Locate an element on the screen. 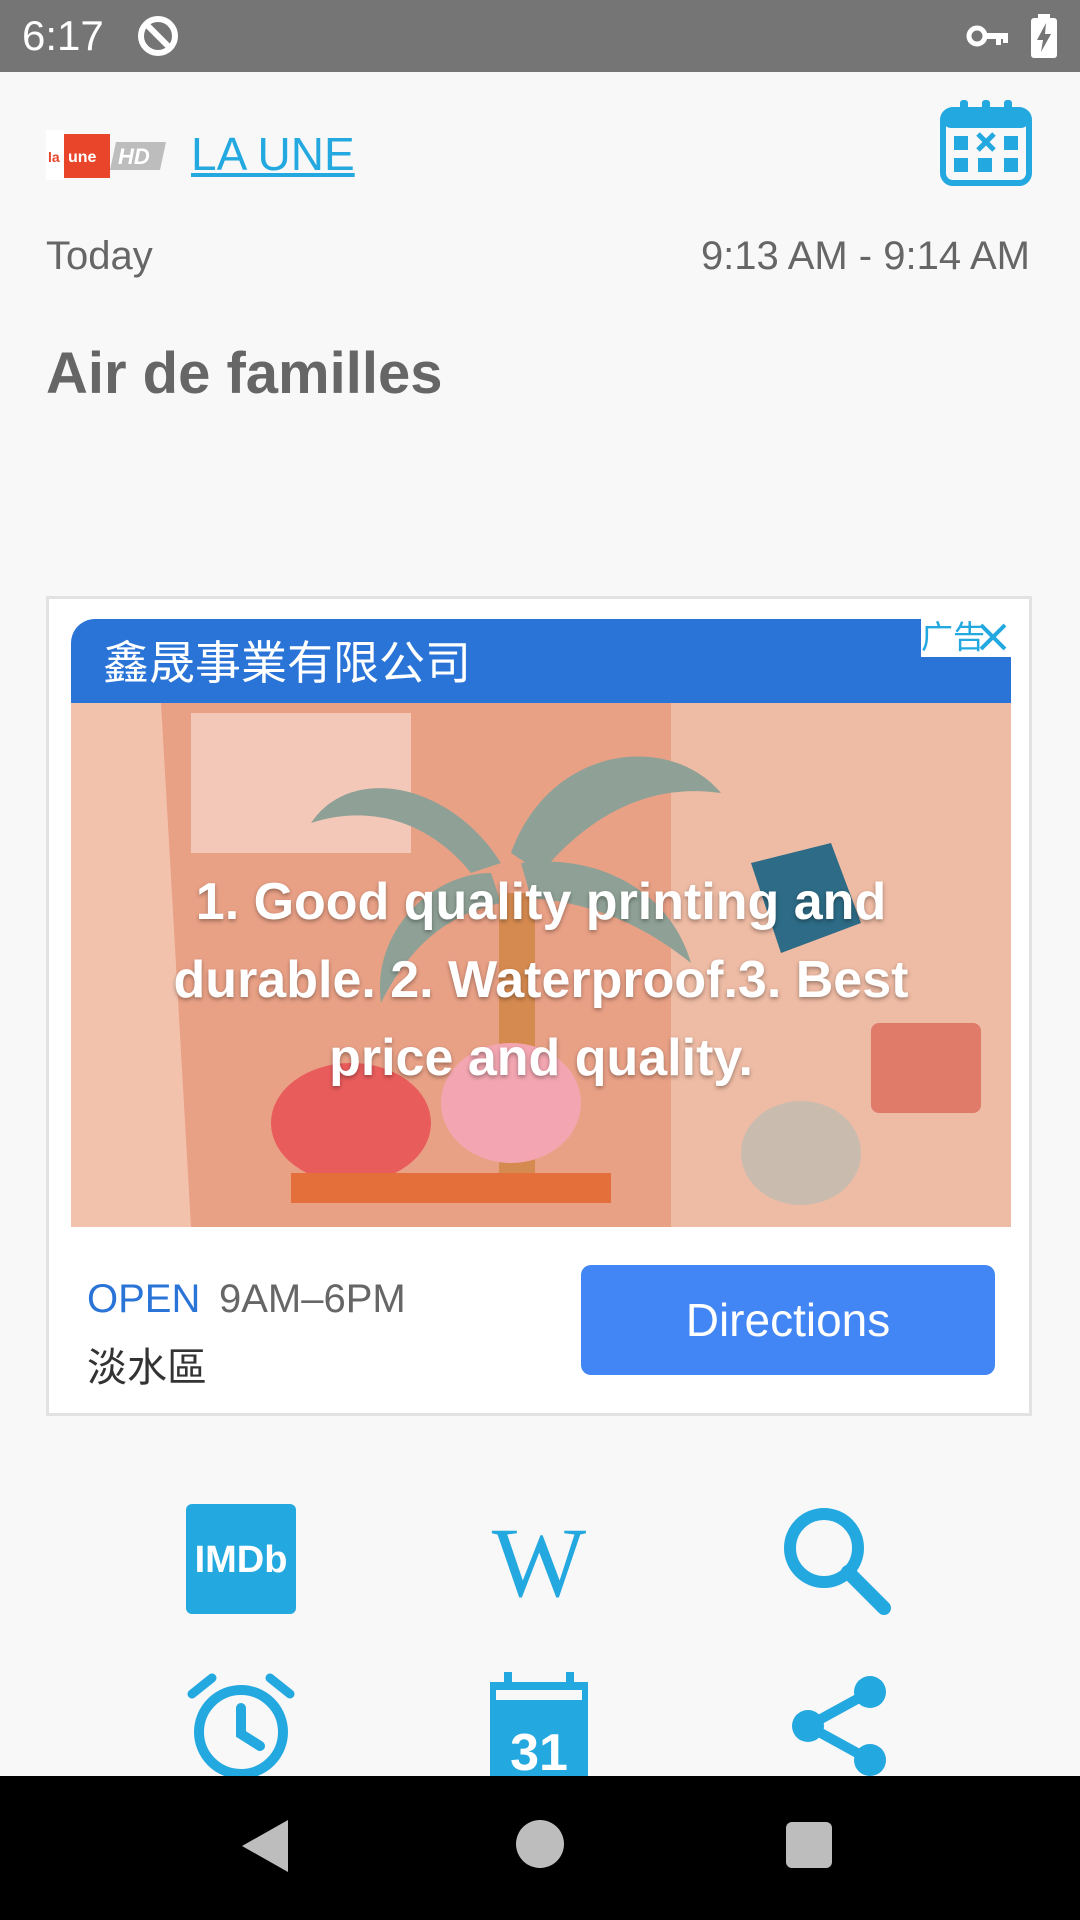 Image resolution: width=1080 pixels, height=1920 pixels. close-icon is located at coordinates (993, 637).